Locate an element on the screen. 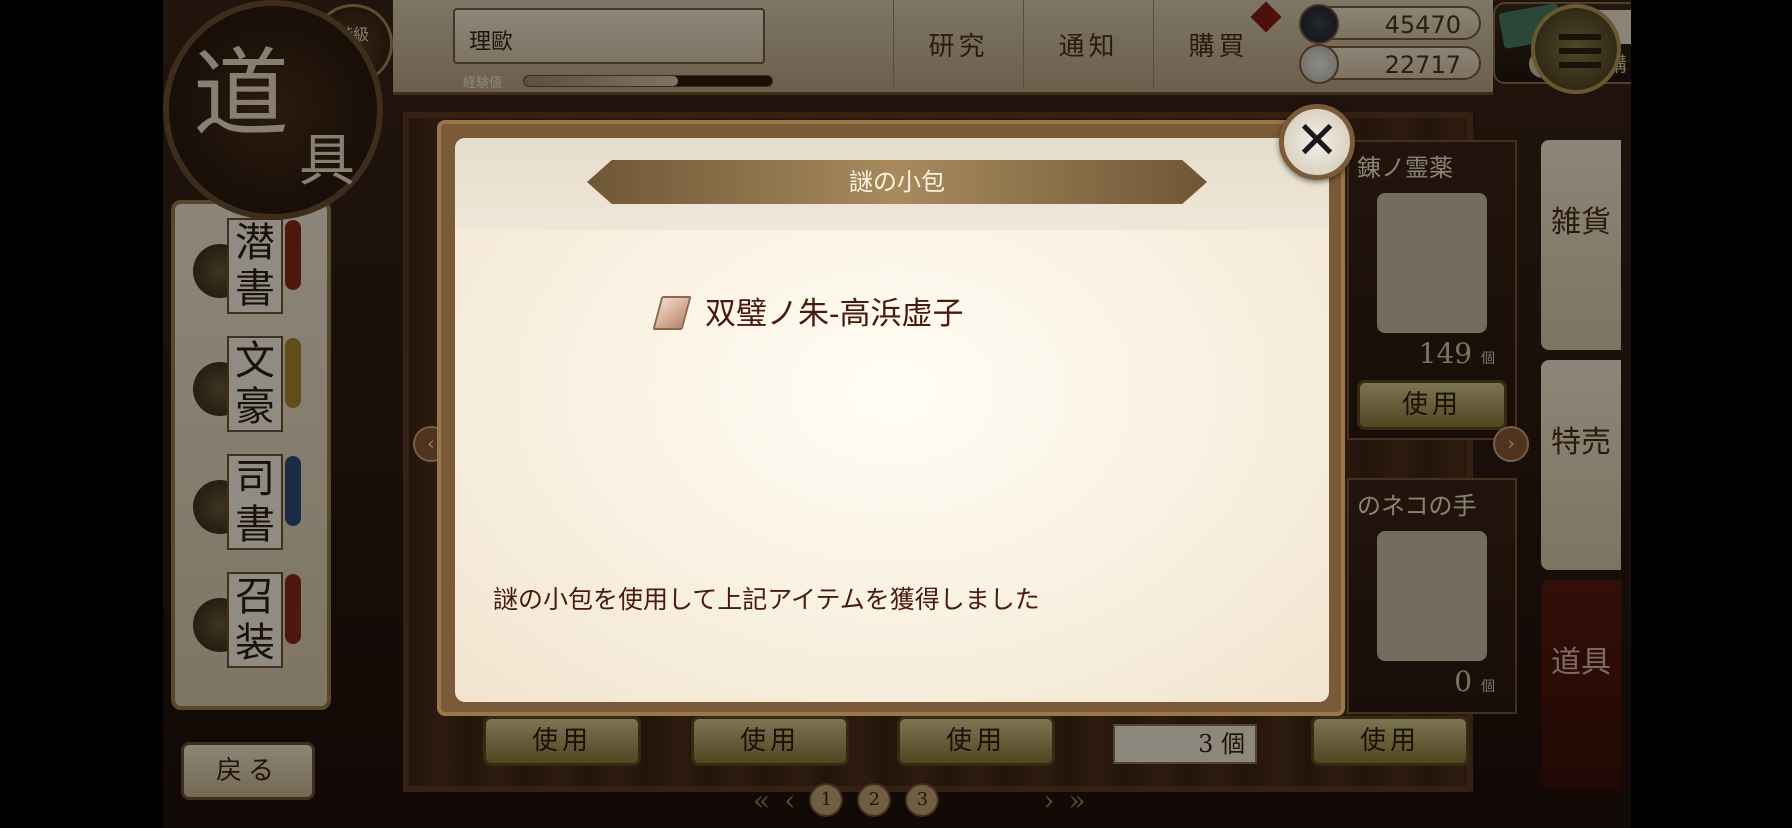 This screenshot has height=828, width=1792. close-icon: ✕ is located at coordinates (1317, 141).